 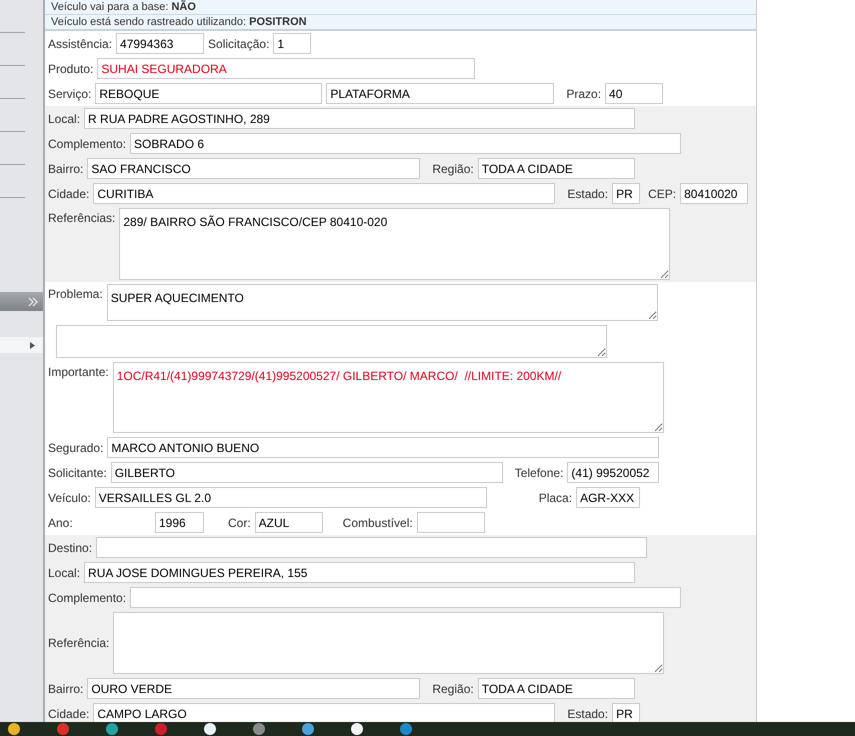 What do you see at coordinates (406, 143) in the screenshot?
I see `input-field: SOBRADO 6` at bounding box center [406, 143].